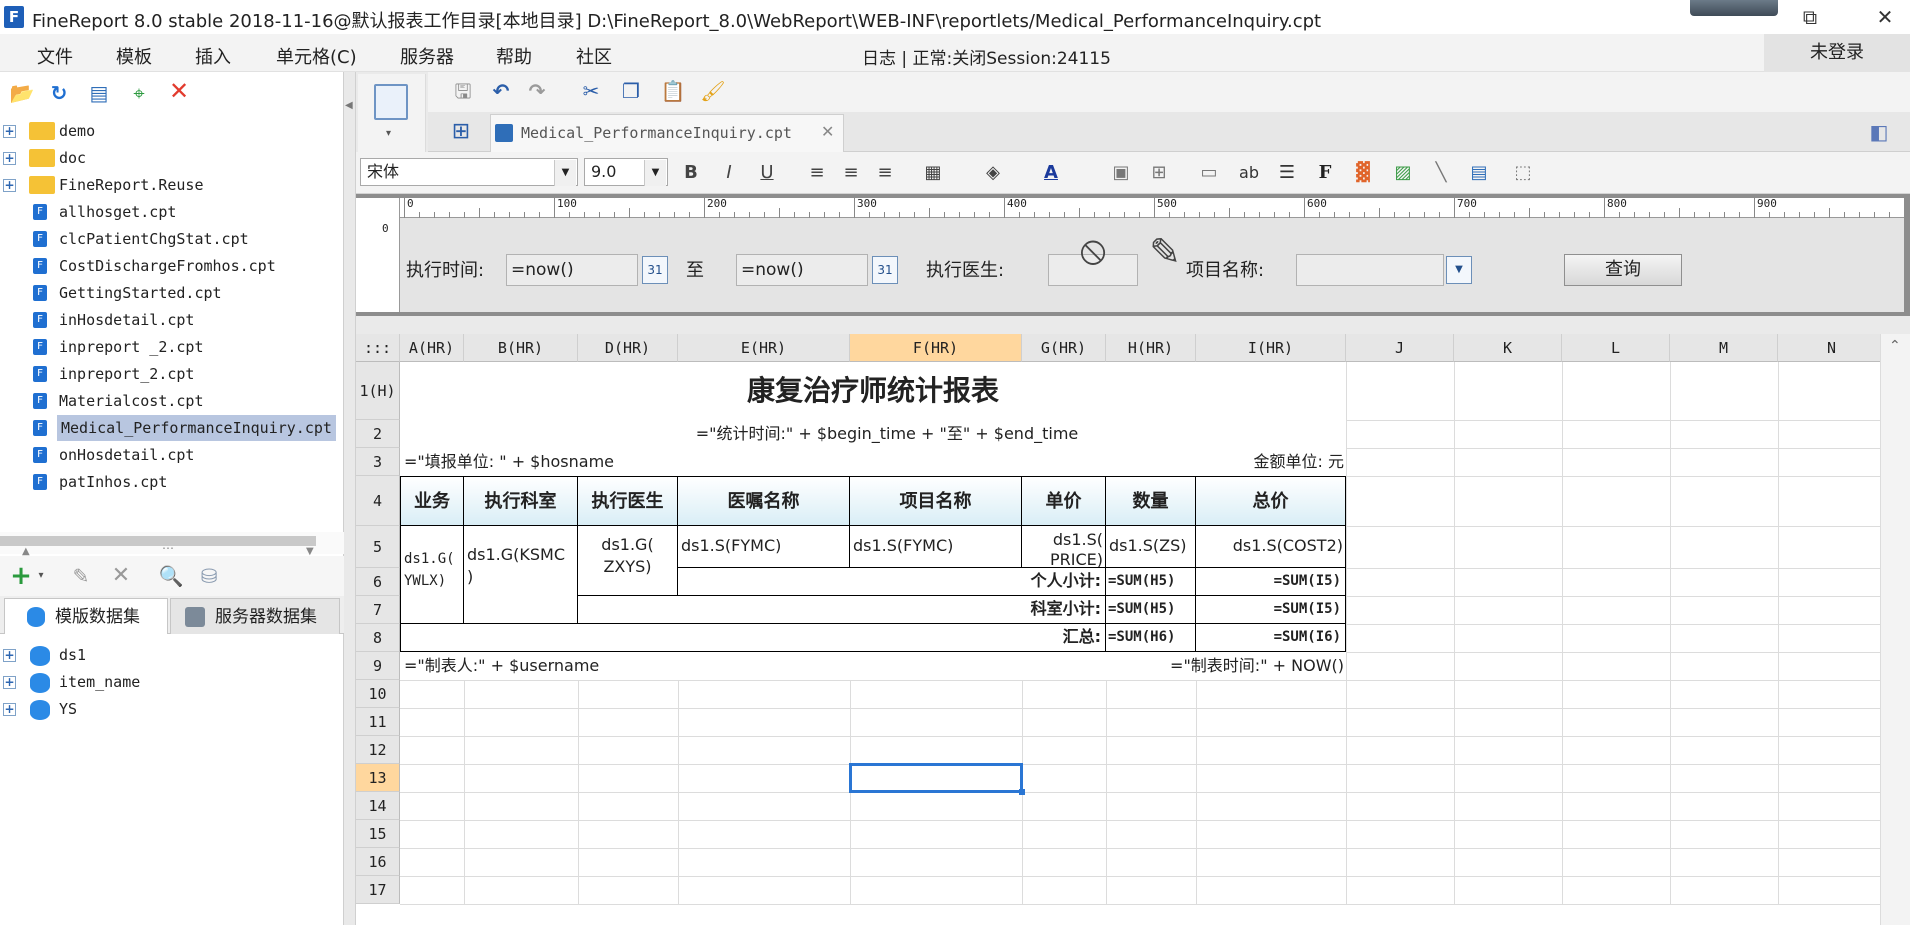  Describe the element at coordinates (1022, 792) in the screenshot. I see `fill-handle` at that location.